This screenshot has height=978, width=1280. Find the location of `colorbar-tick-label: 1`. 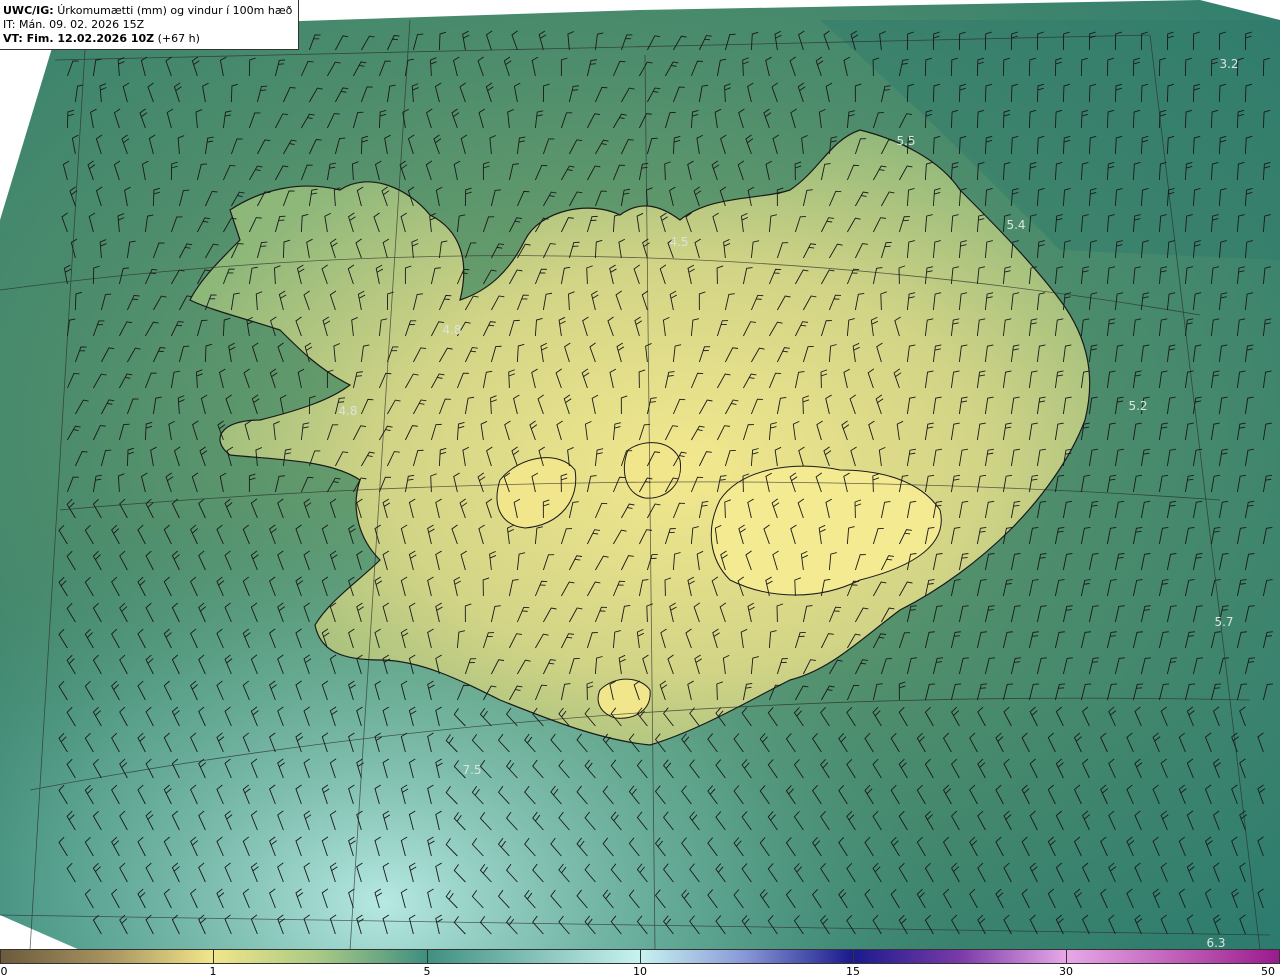

colorbar-tick-label: 1 is located at coordinates (213, 971).